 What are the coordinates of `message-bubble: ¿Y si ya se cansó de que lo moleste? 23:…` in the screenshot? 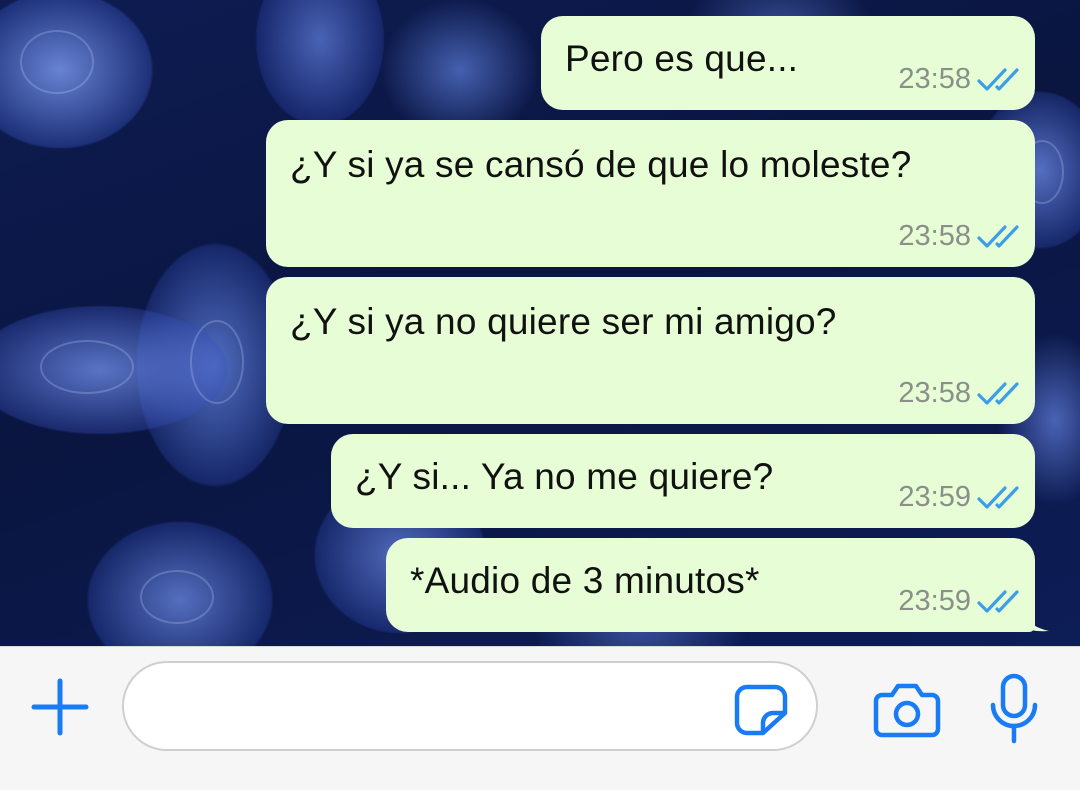 It's located at (650, 193).